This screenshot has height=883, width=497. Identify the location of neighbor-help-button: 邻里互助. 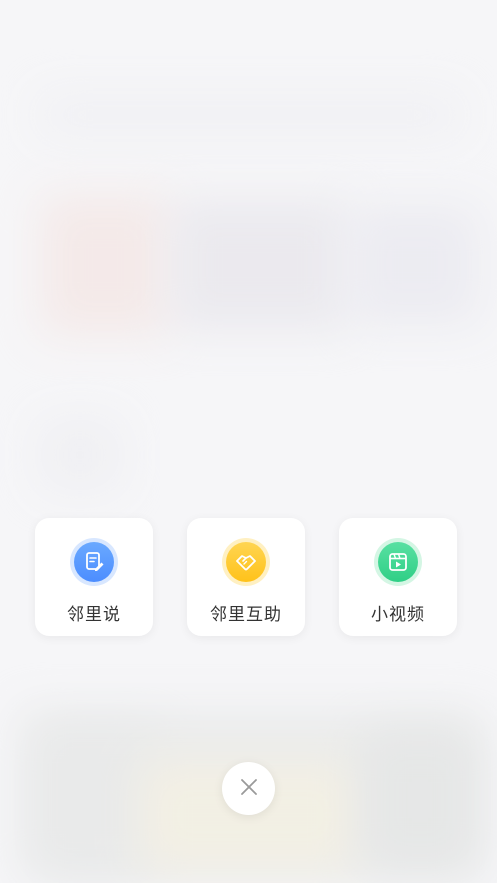
(246, 577).